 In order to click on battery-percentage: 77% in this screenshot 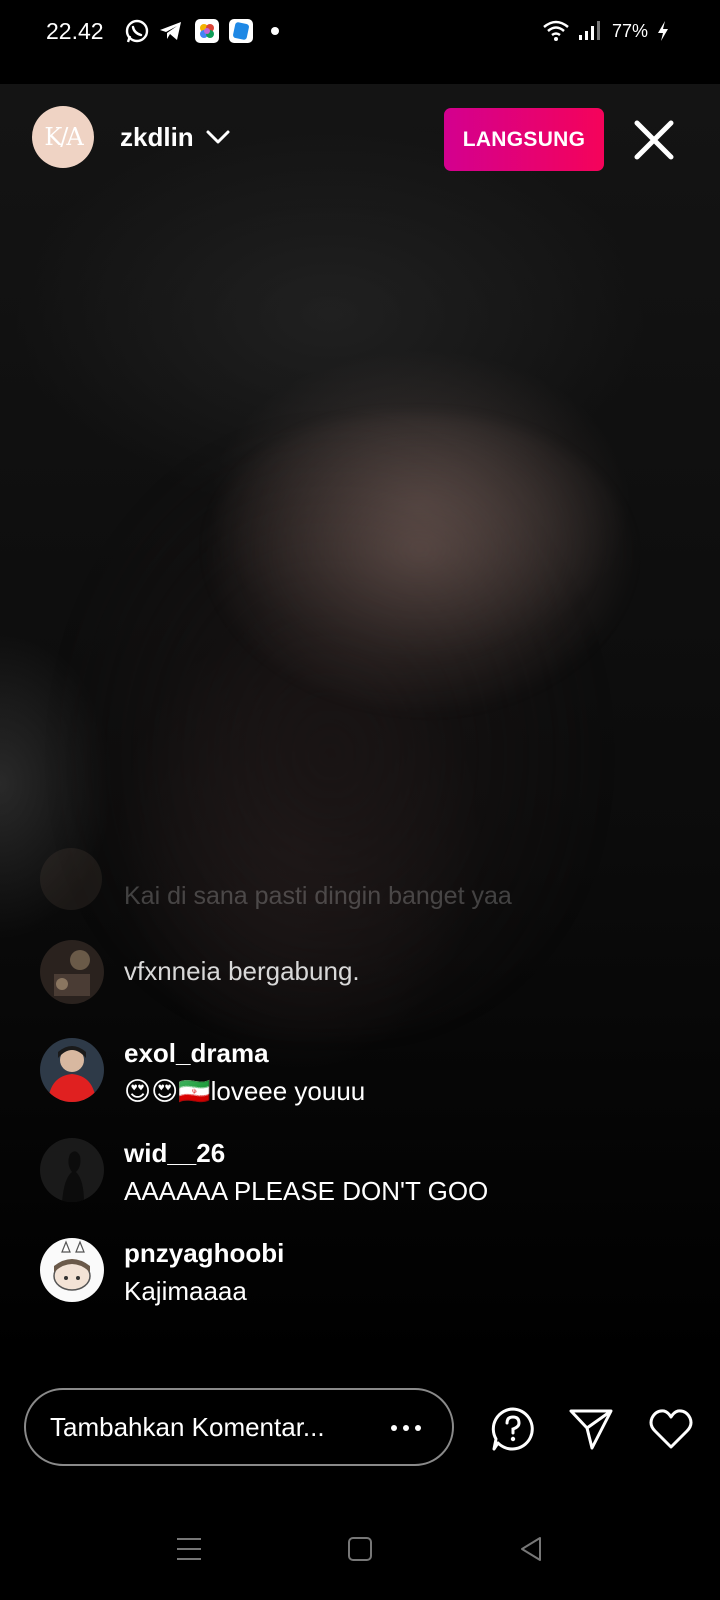, I will do `click(629, 30)`.